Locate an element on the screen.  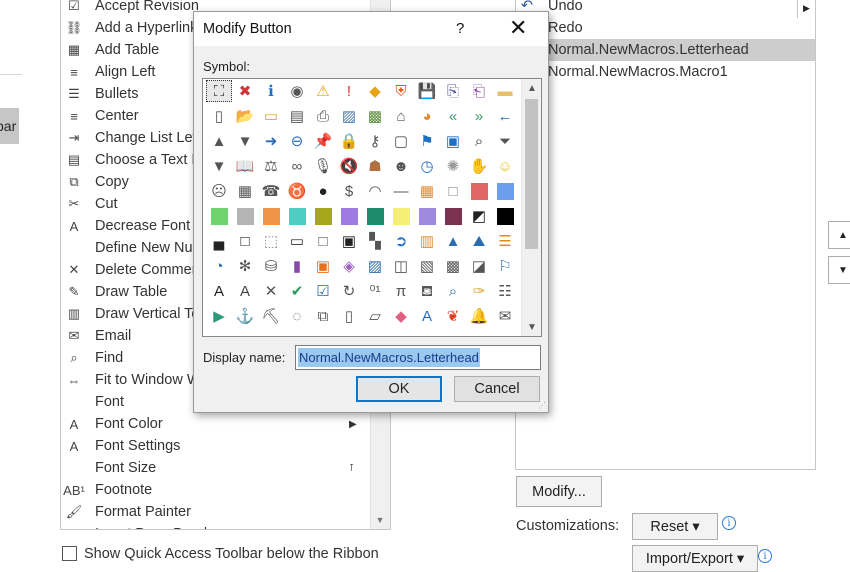
close-icon: ✕ is located at coordinates (518, 28).